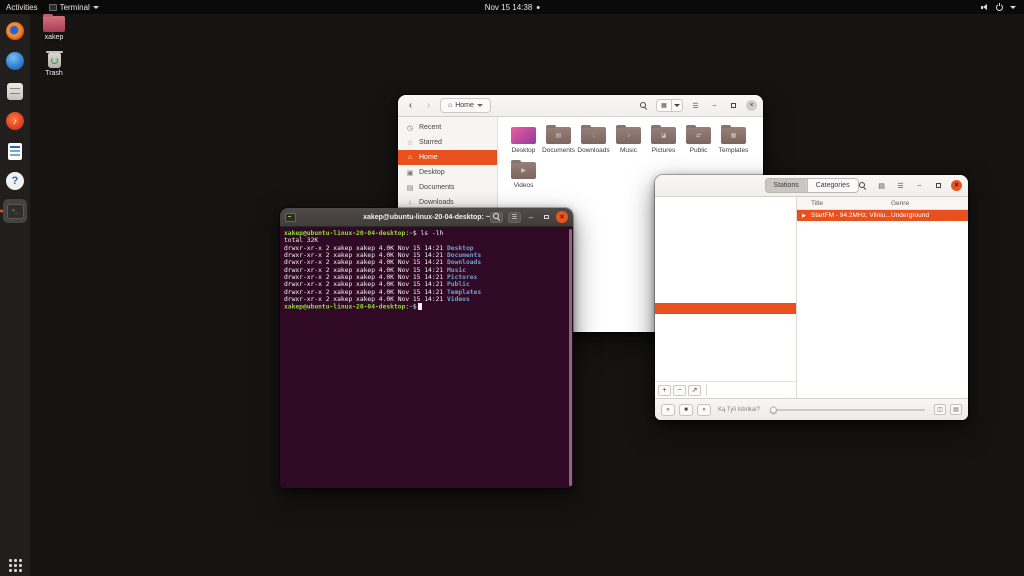 The height and width of the screenshot is (576, 1024). I want to click on terminal-icon: >_, so click(15, 211).